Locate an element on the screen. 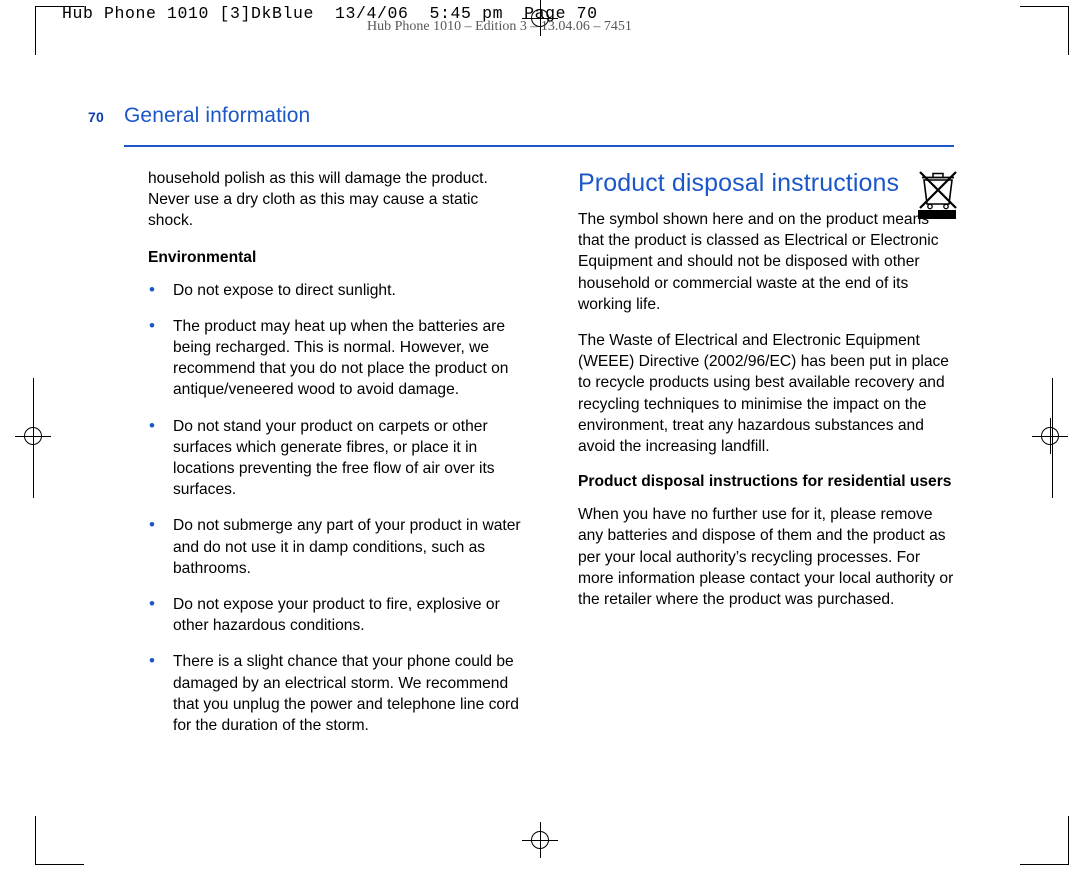 The image size is (1080, 873). header-divider-rule is located at coordinates (539, 146).